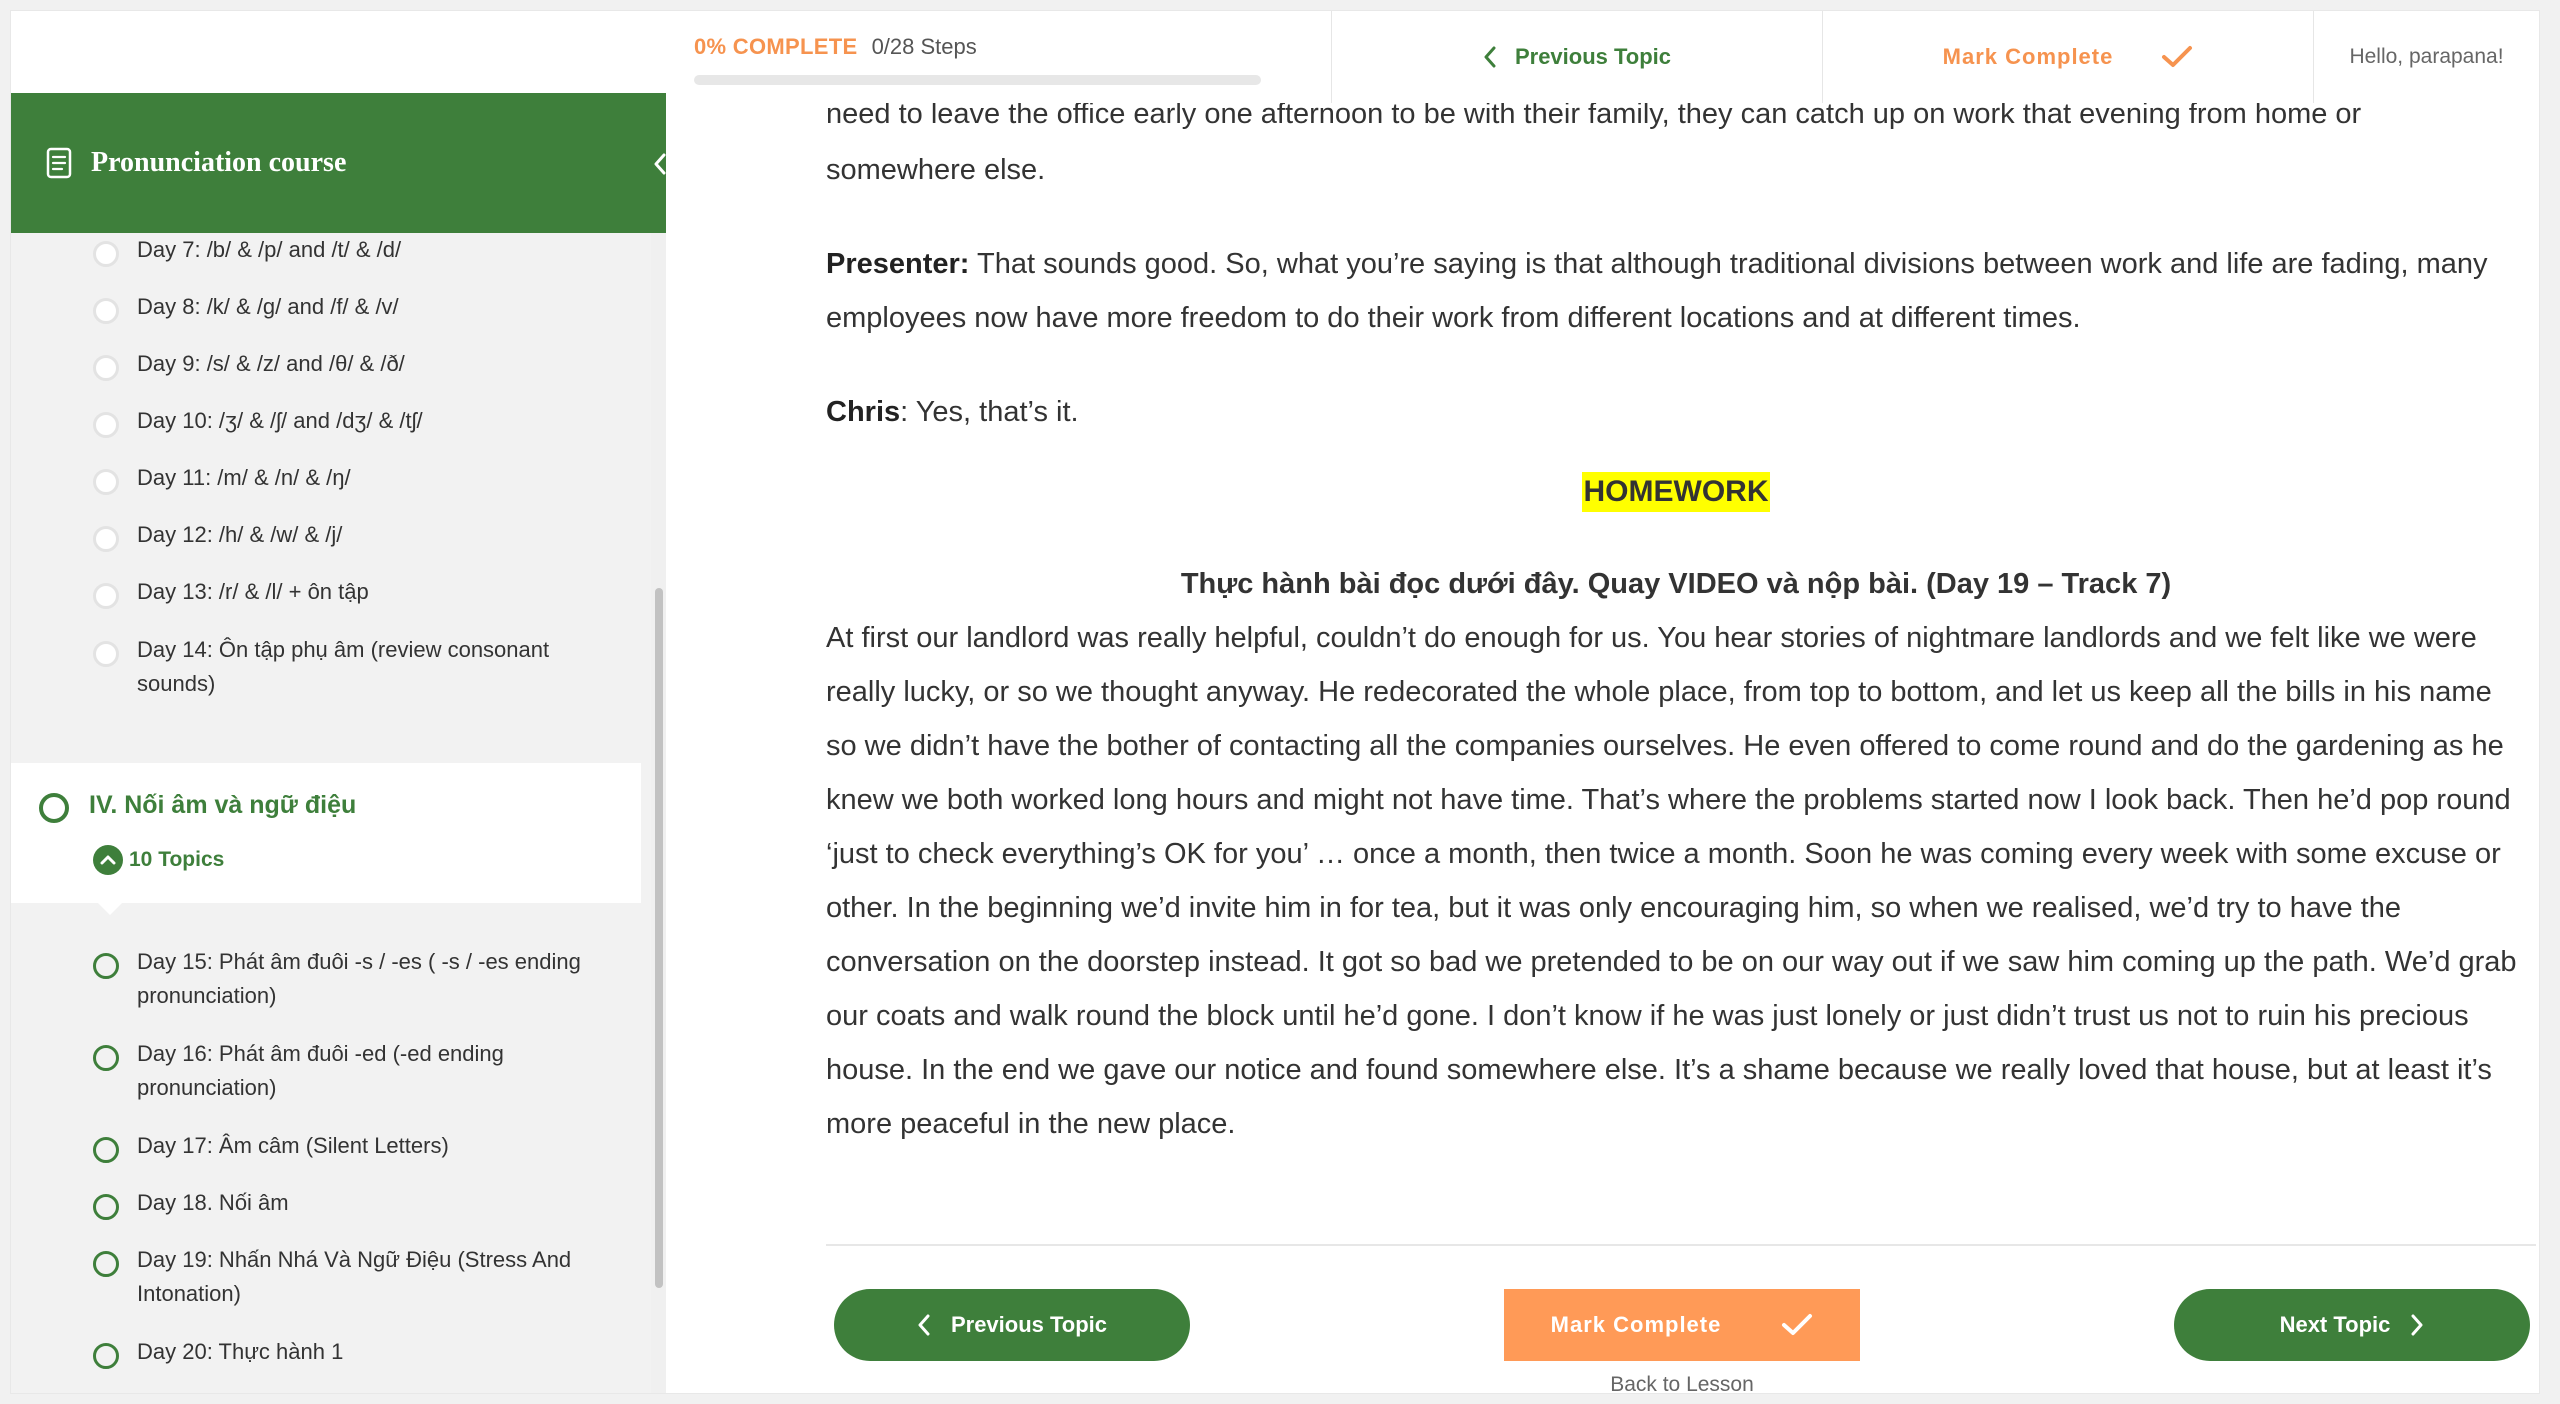 This screenshot has height=1404, width=2560. I want to click on mark-complete-button: Mark Complete, so click(1682, 1325).